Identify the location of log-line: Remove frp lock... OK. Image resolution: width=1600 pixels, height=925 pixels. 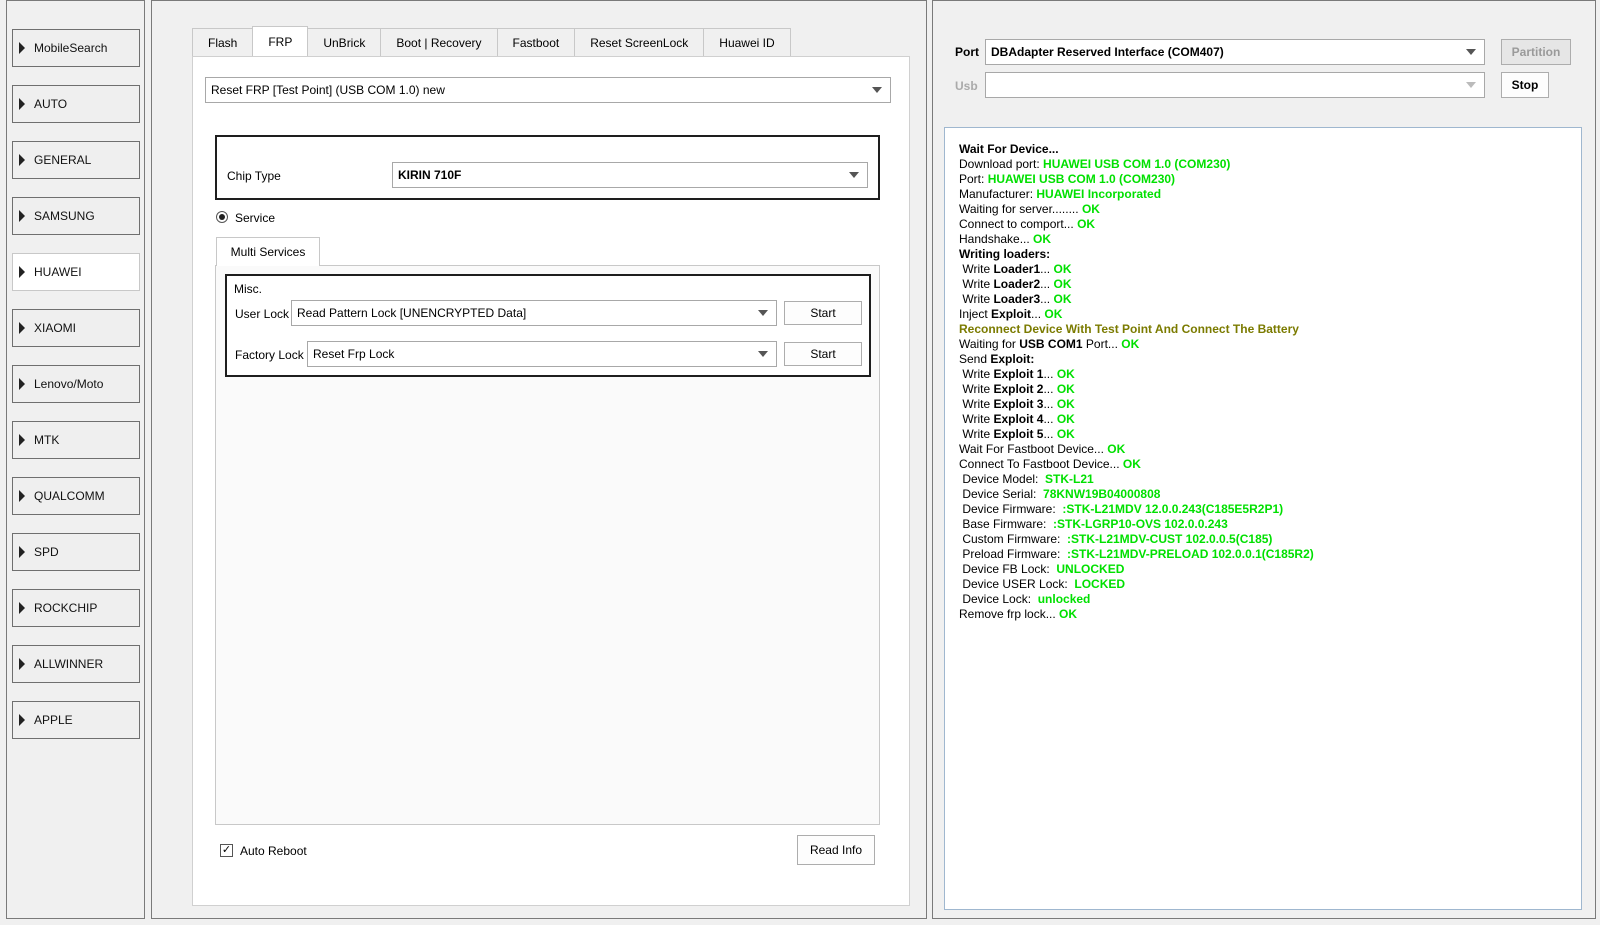
(1263, 614).